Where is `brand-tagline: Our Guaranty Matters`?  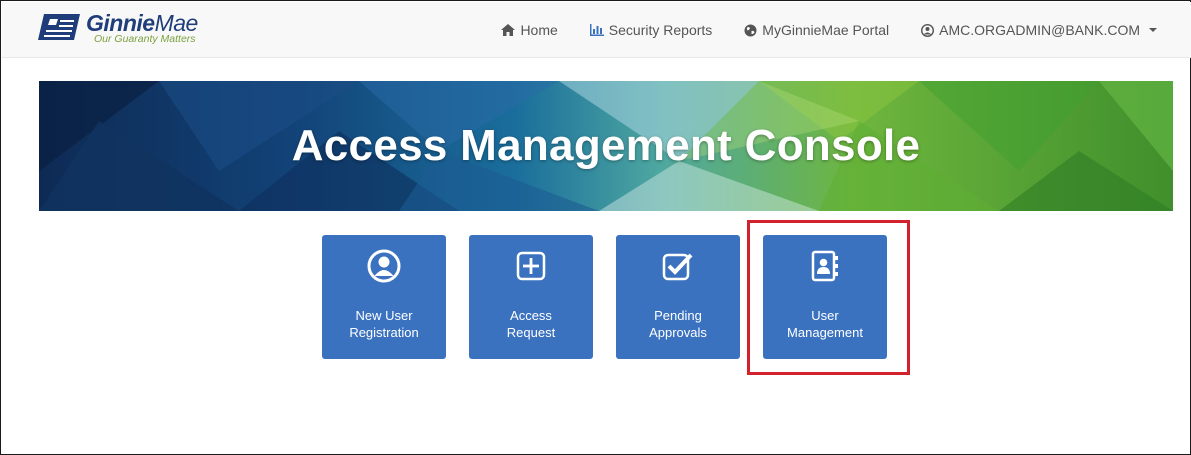
brand-tagline: Our Guaranty Matters is located at coordinates (145, 39).